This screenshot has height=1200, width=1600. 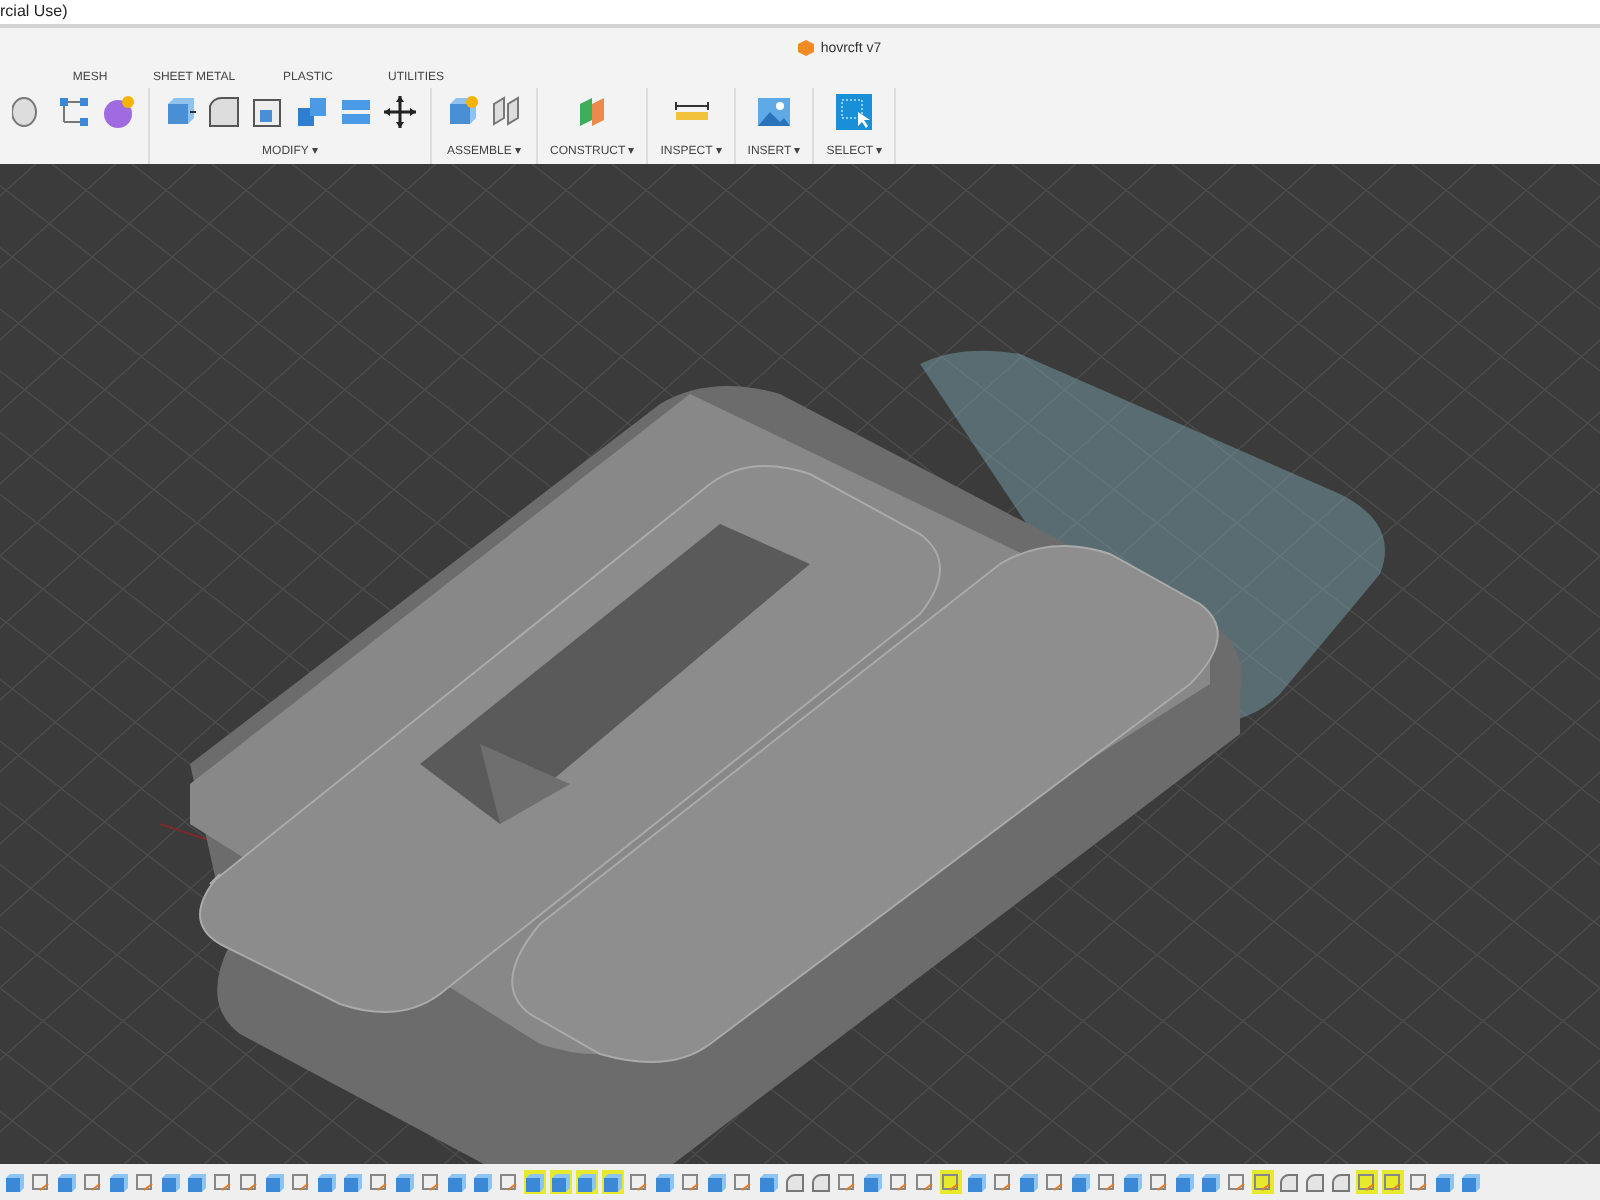 I want to click on move-icon, so click(x=400, y=112).